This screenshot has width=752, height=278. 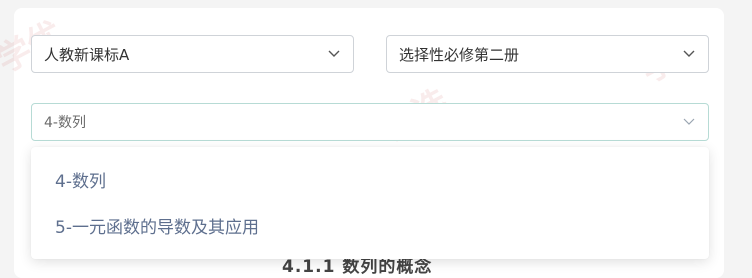 What do you see at coordinates (547, 54) in the screenshot?
I see `book-select: 选择性必修第二册` at bounding box center [547, 54].